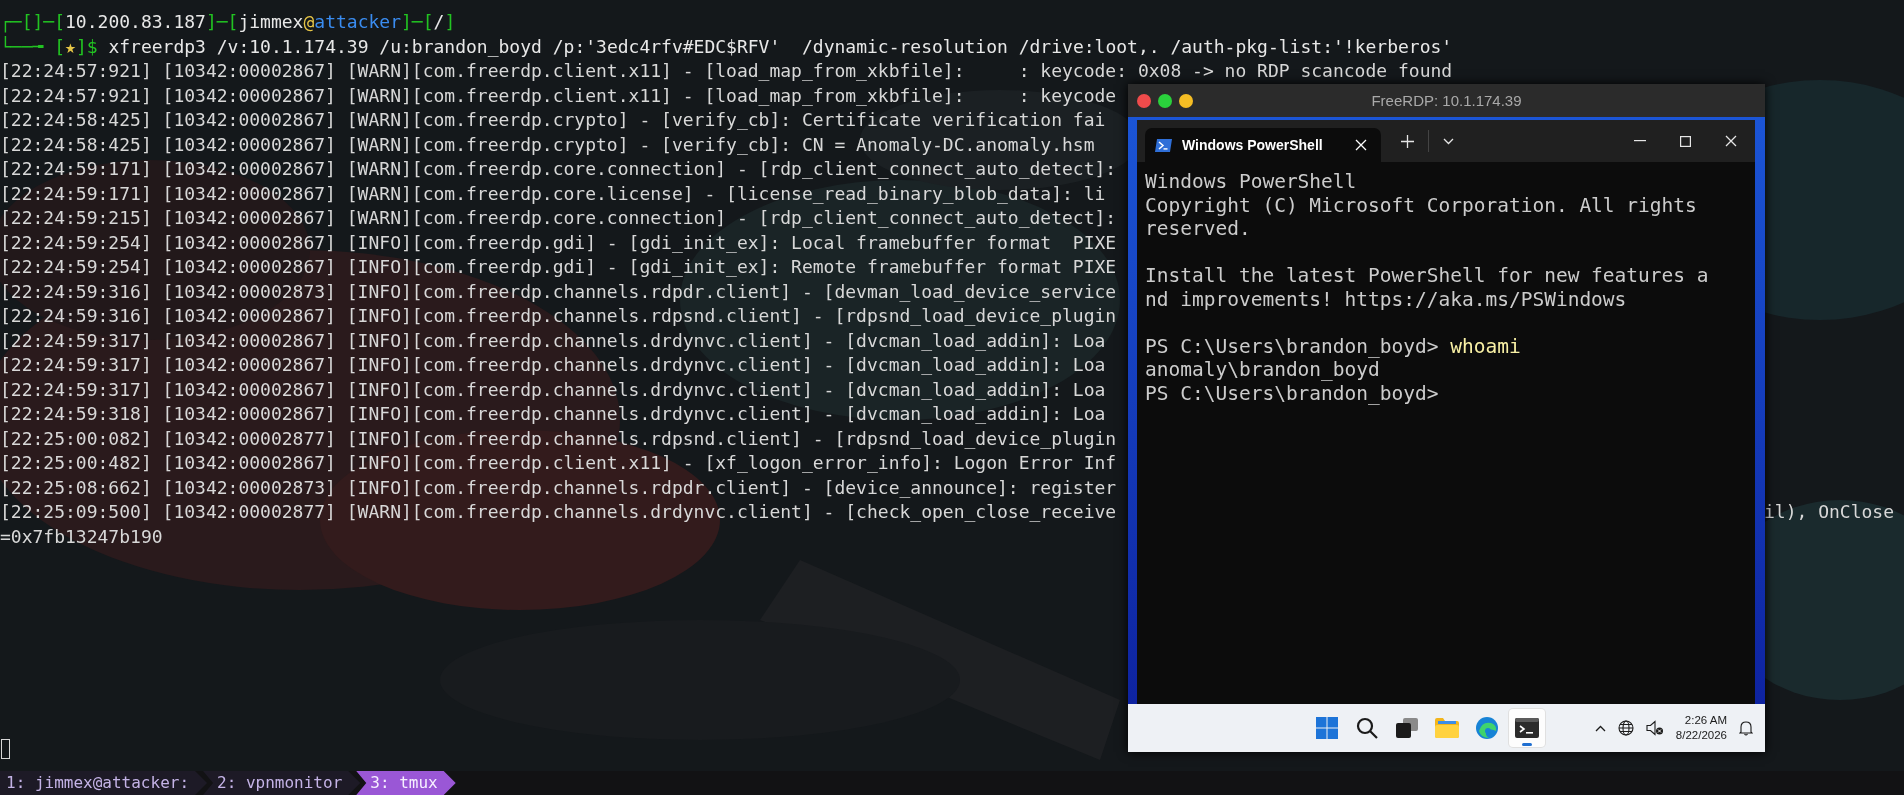 The width and height of the screenshot is (1904, 795). Describe the element at coordinates (1685, 141) in the screenshot. I see `maximize-icon` at that location.